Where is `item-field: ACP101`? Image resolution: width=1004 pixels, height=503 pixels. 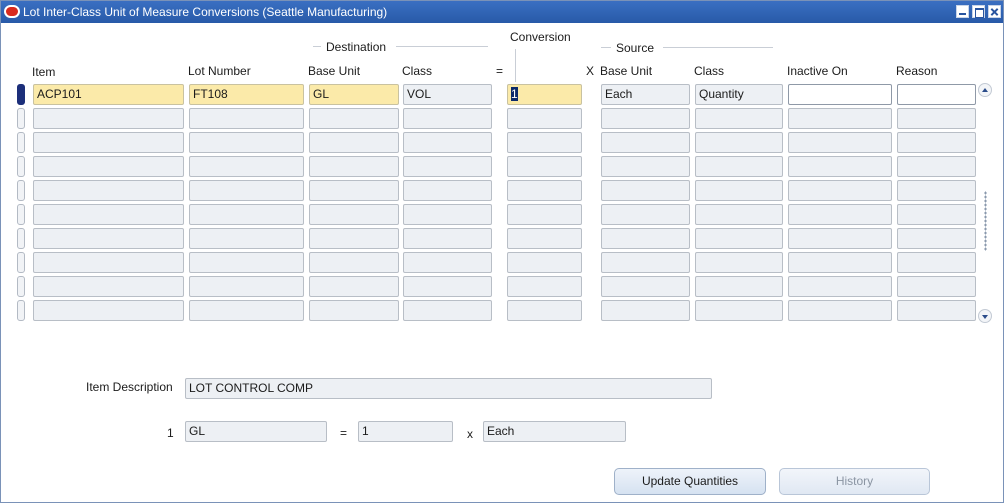 item-field: ACP101 is located at coordinates (108, 94).